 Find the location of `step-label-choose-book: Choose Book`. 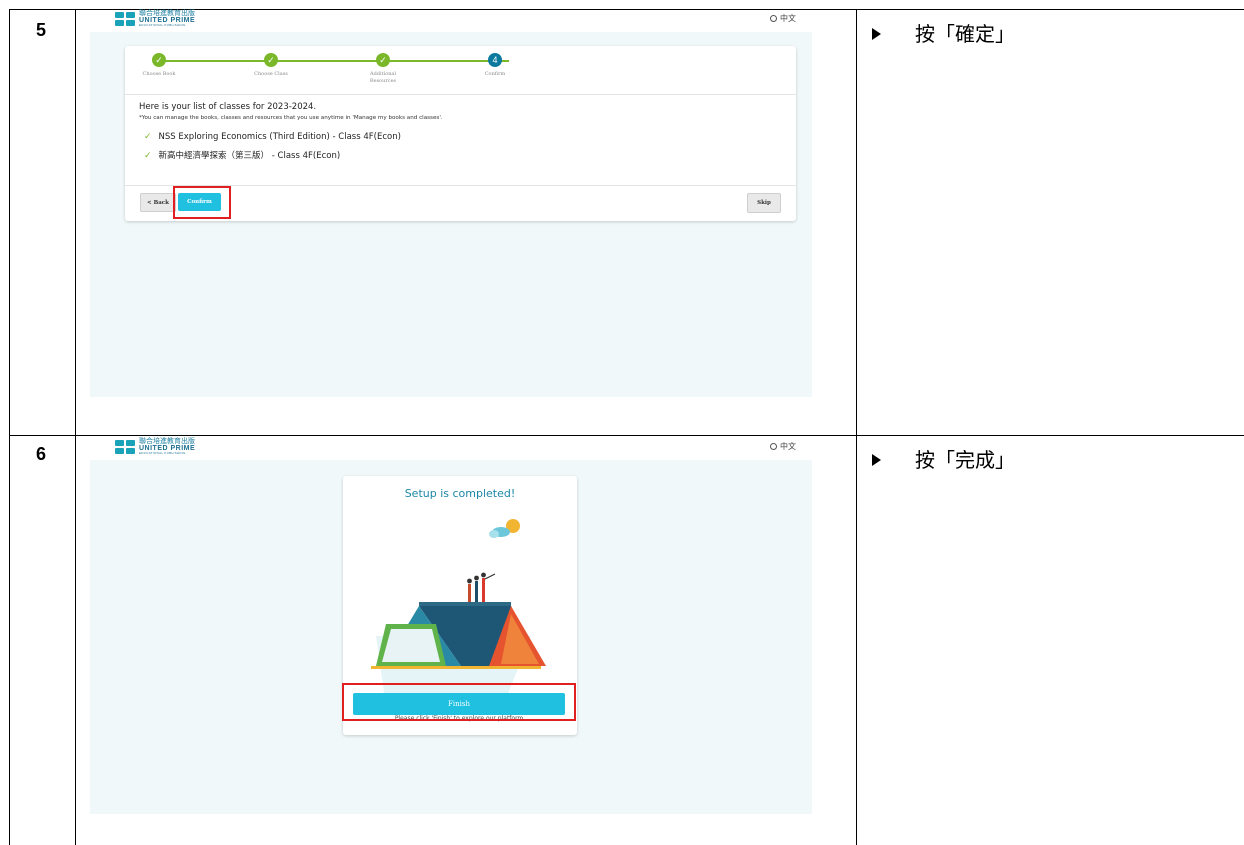

step-label-choose-book: Choose Book is located at coordinates (159, 74).